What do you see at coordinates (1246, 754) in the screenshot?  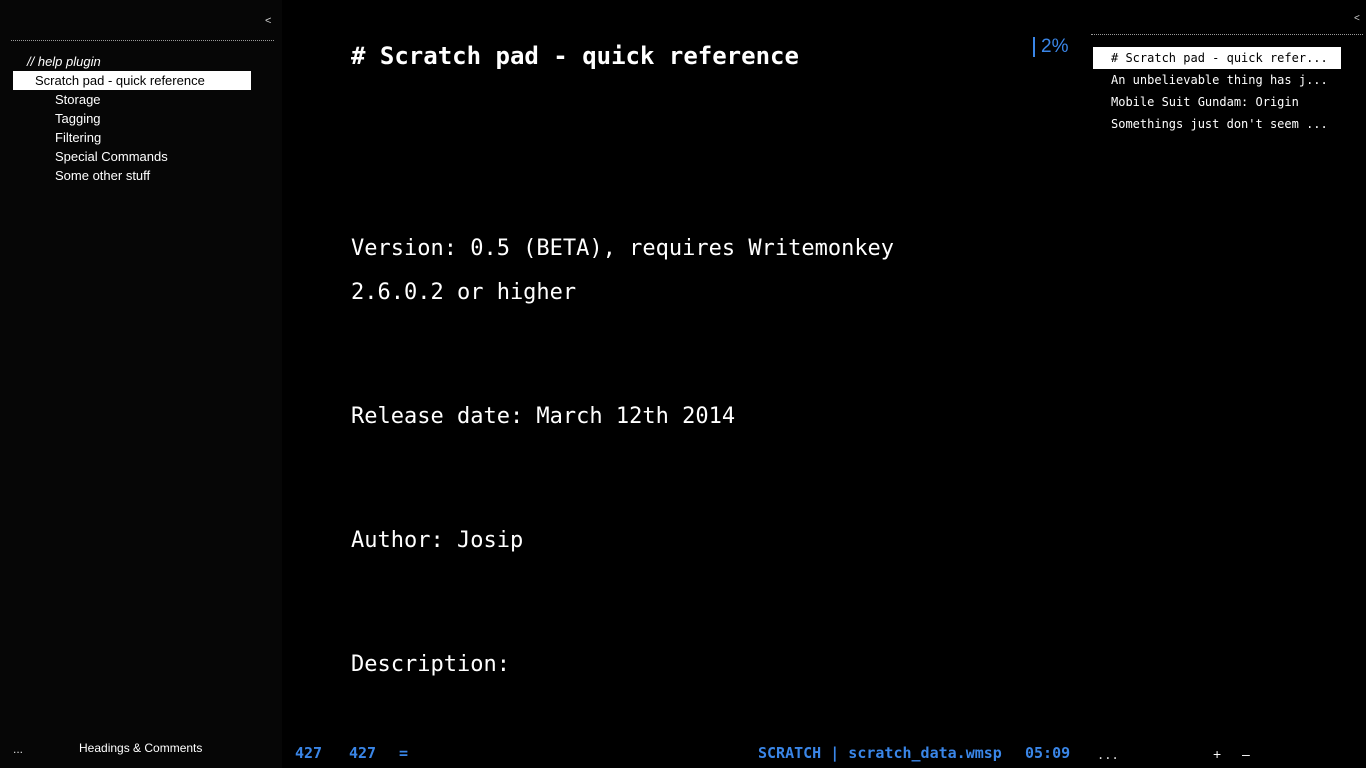 I see `remove-entry-button: –` at bounding box center [1246, 754].